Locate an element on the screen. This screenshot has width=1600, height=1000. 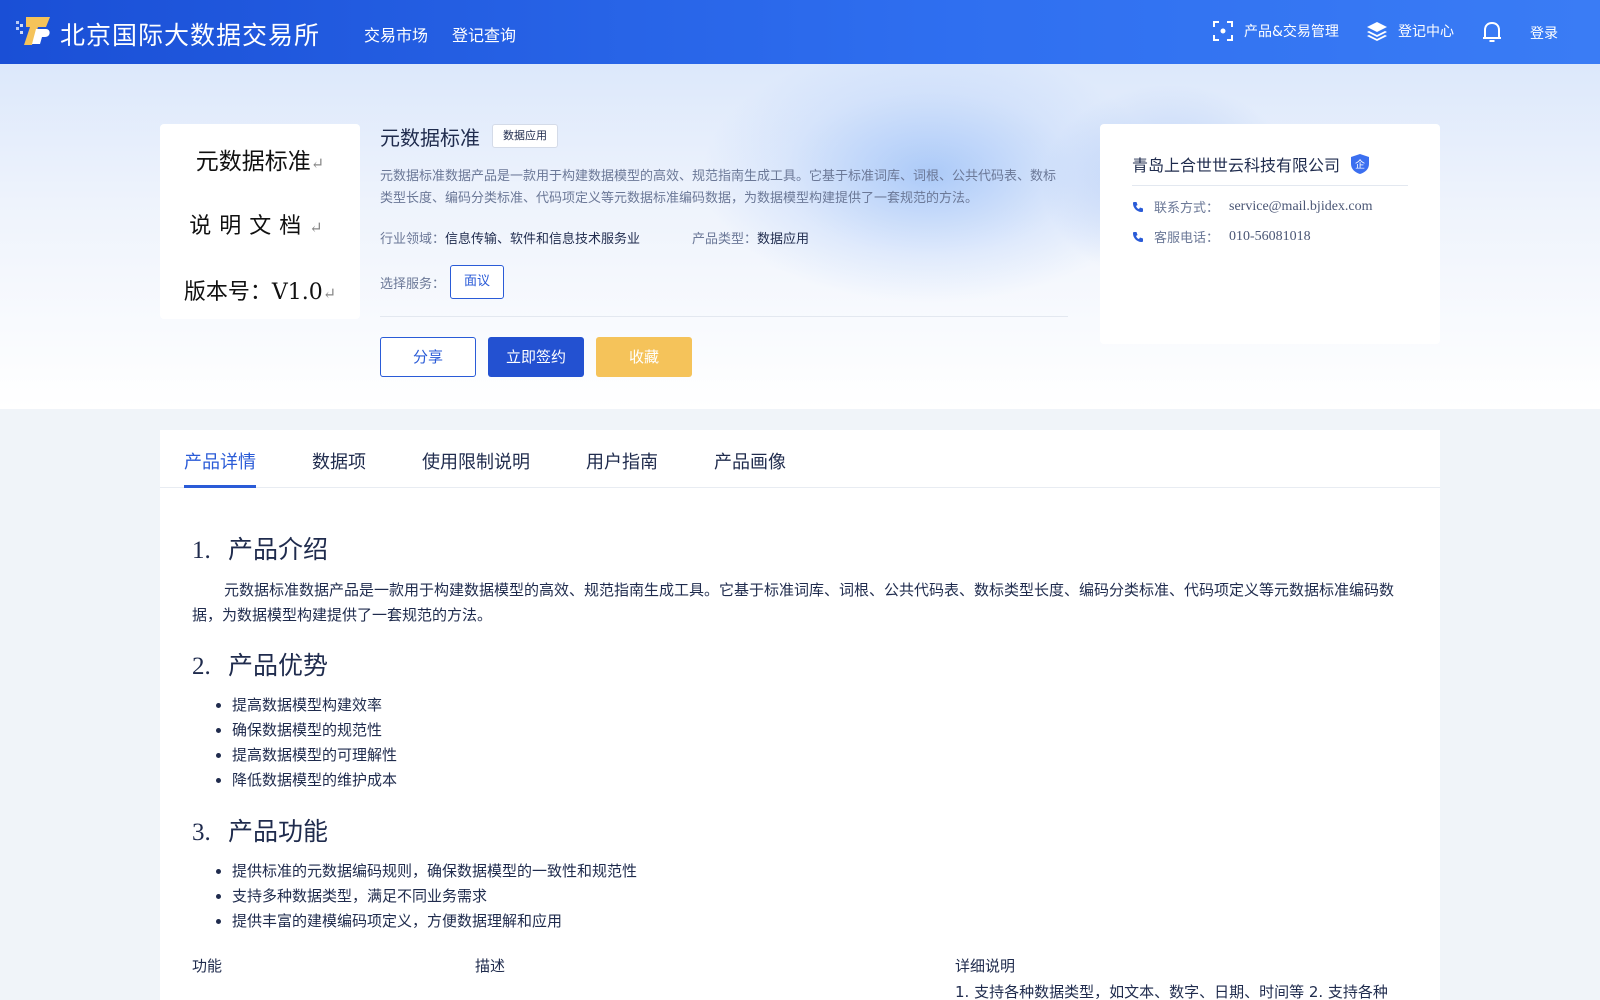
active-tab-indicator is located at coordinates (220, 486).